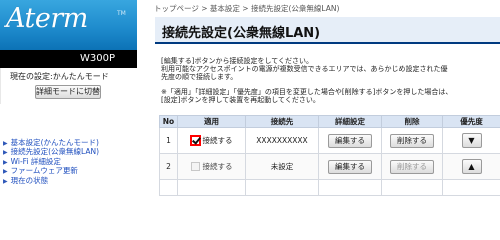 The width and height of the screenshot is (500, 240). I want to click on row-number, so click(168, 187).